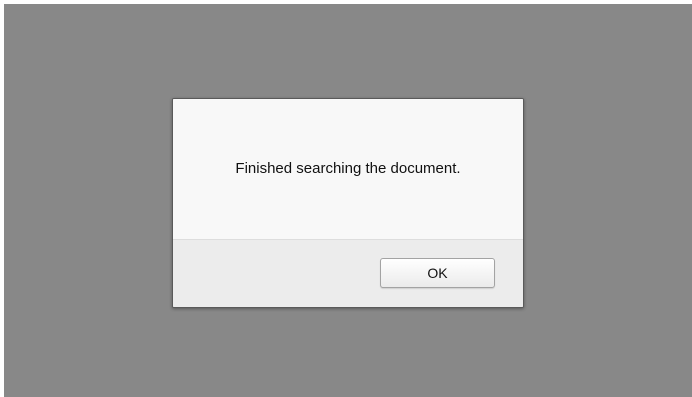  What do you see at coordinates (348, 273) in the screenshot?
I see `dialog-footer: OK` at bounding box center [348, 273].